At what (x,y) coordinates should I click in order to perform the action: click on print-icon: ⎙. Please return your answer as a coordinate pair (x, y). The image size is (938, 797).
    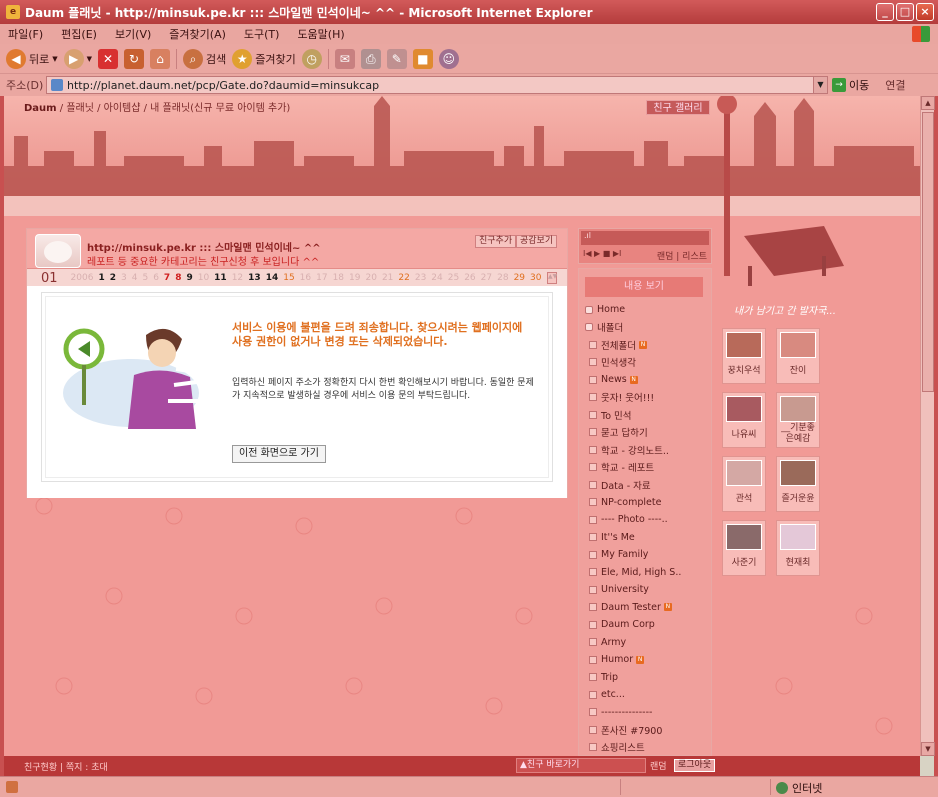
    Looking at the image, I should click on (370, 58).